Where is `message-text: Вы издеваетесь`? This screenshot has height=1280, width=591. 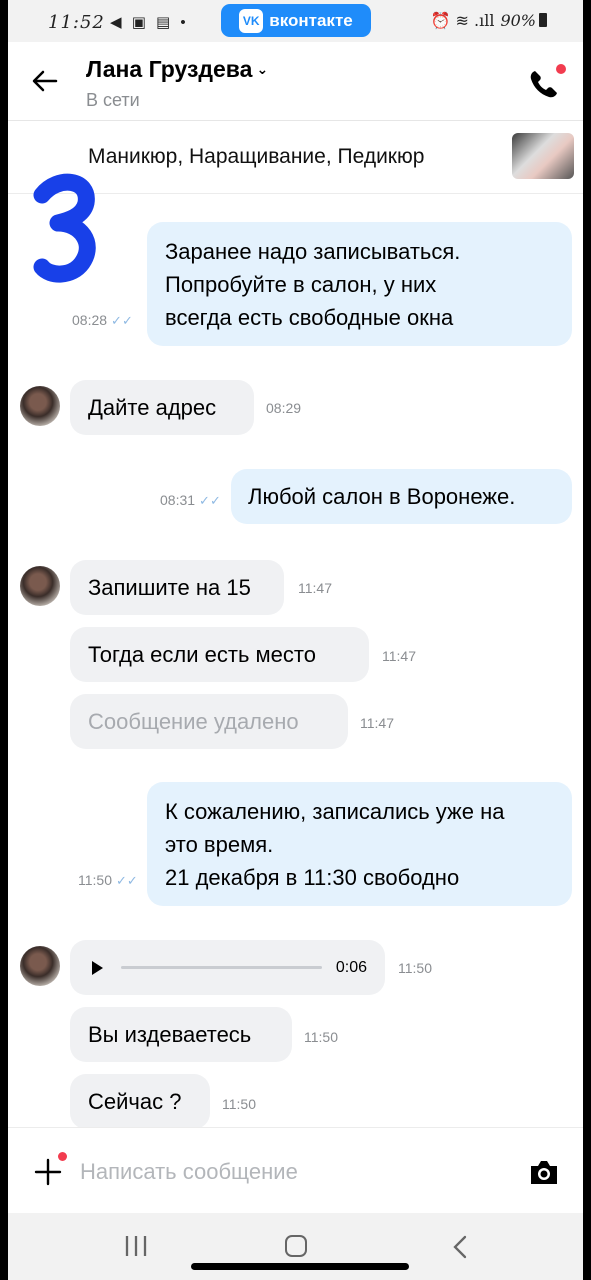 message-text: Вы издеваетесь is located at coordinates (170, 1034).